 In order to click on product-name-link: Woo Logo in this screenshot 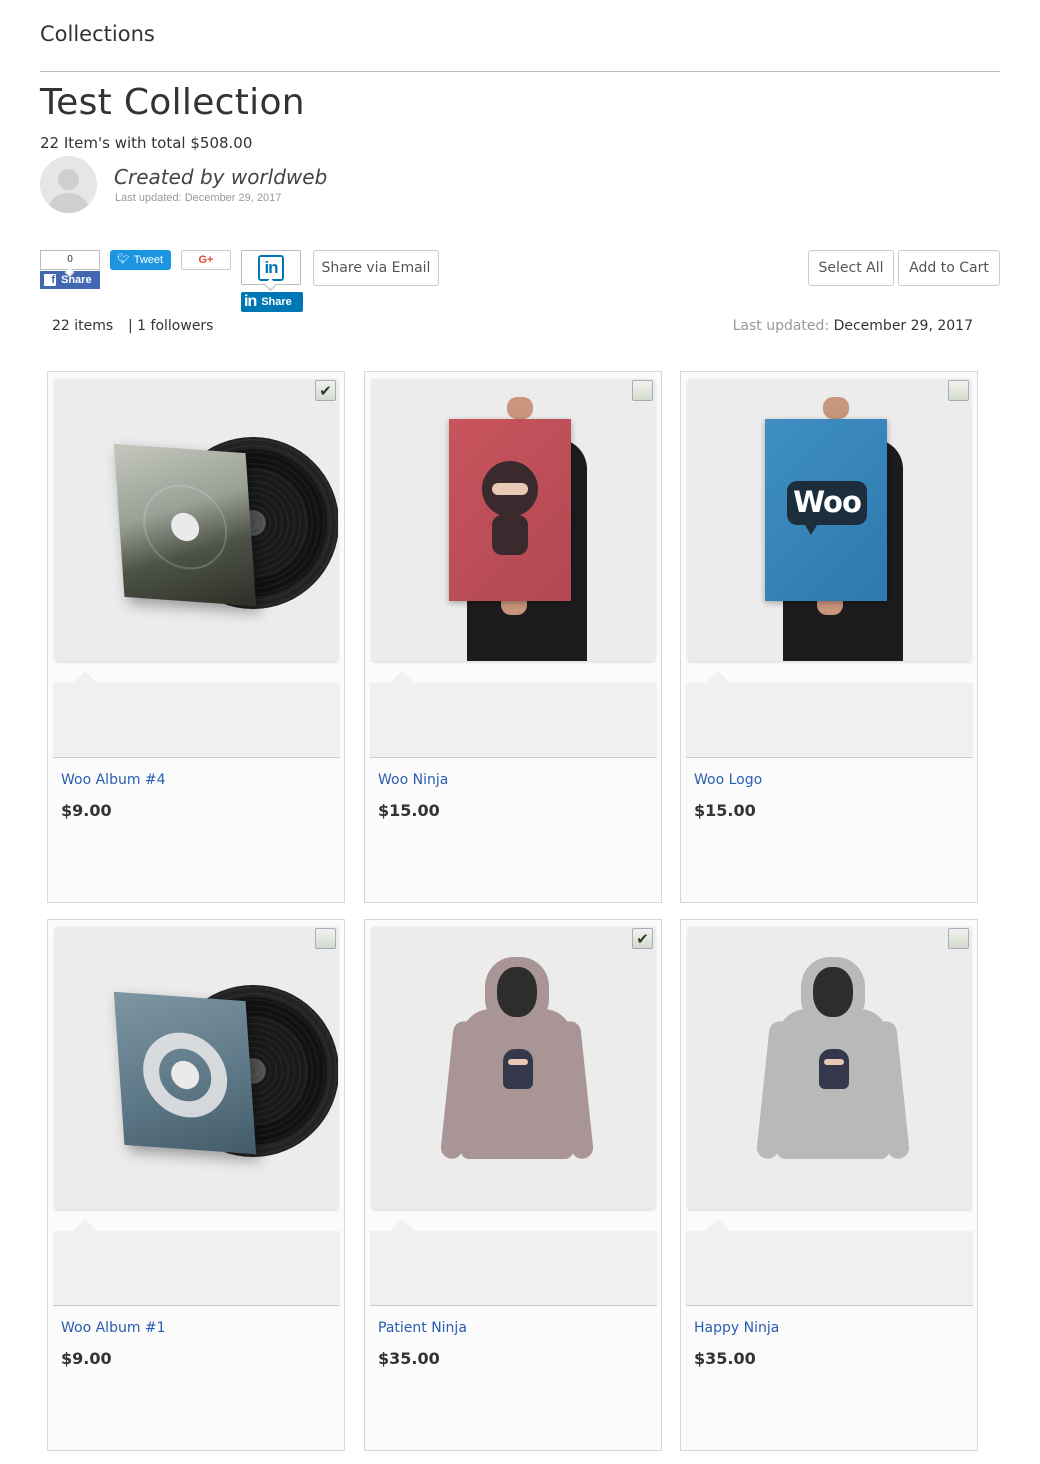, I will do `click(728, 780)`.